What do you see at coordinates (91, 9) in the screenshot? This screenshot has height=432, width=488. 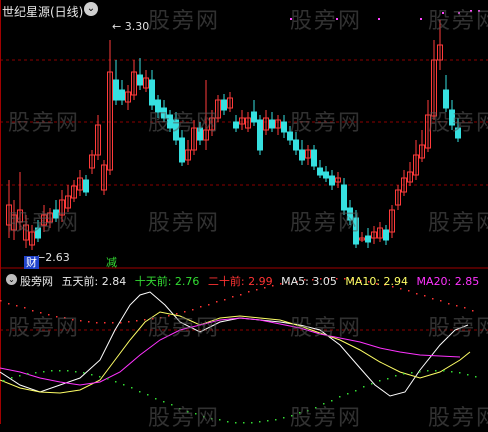 I see `chevron-down-icon: ⌄` at bounding box center [91, 9].